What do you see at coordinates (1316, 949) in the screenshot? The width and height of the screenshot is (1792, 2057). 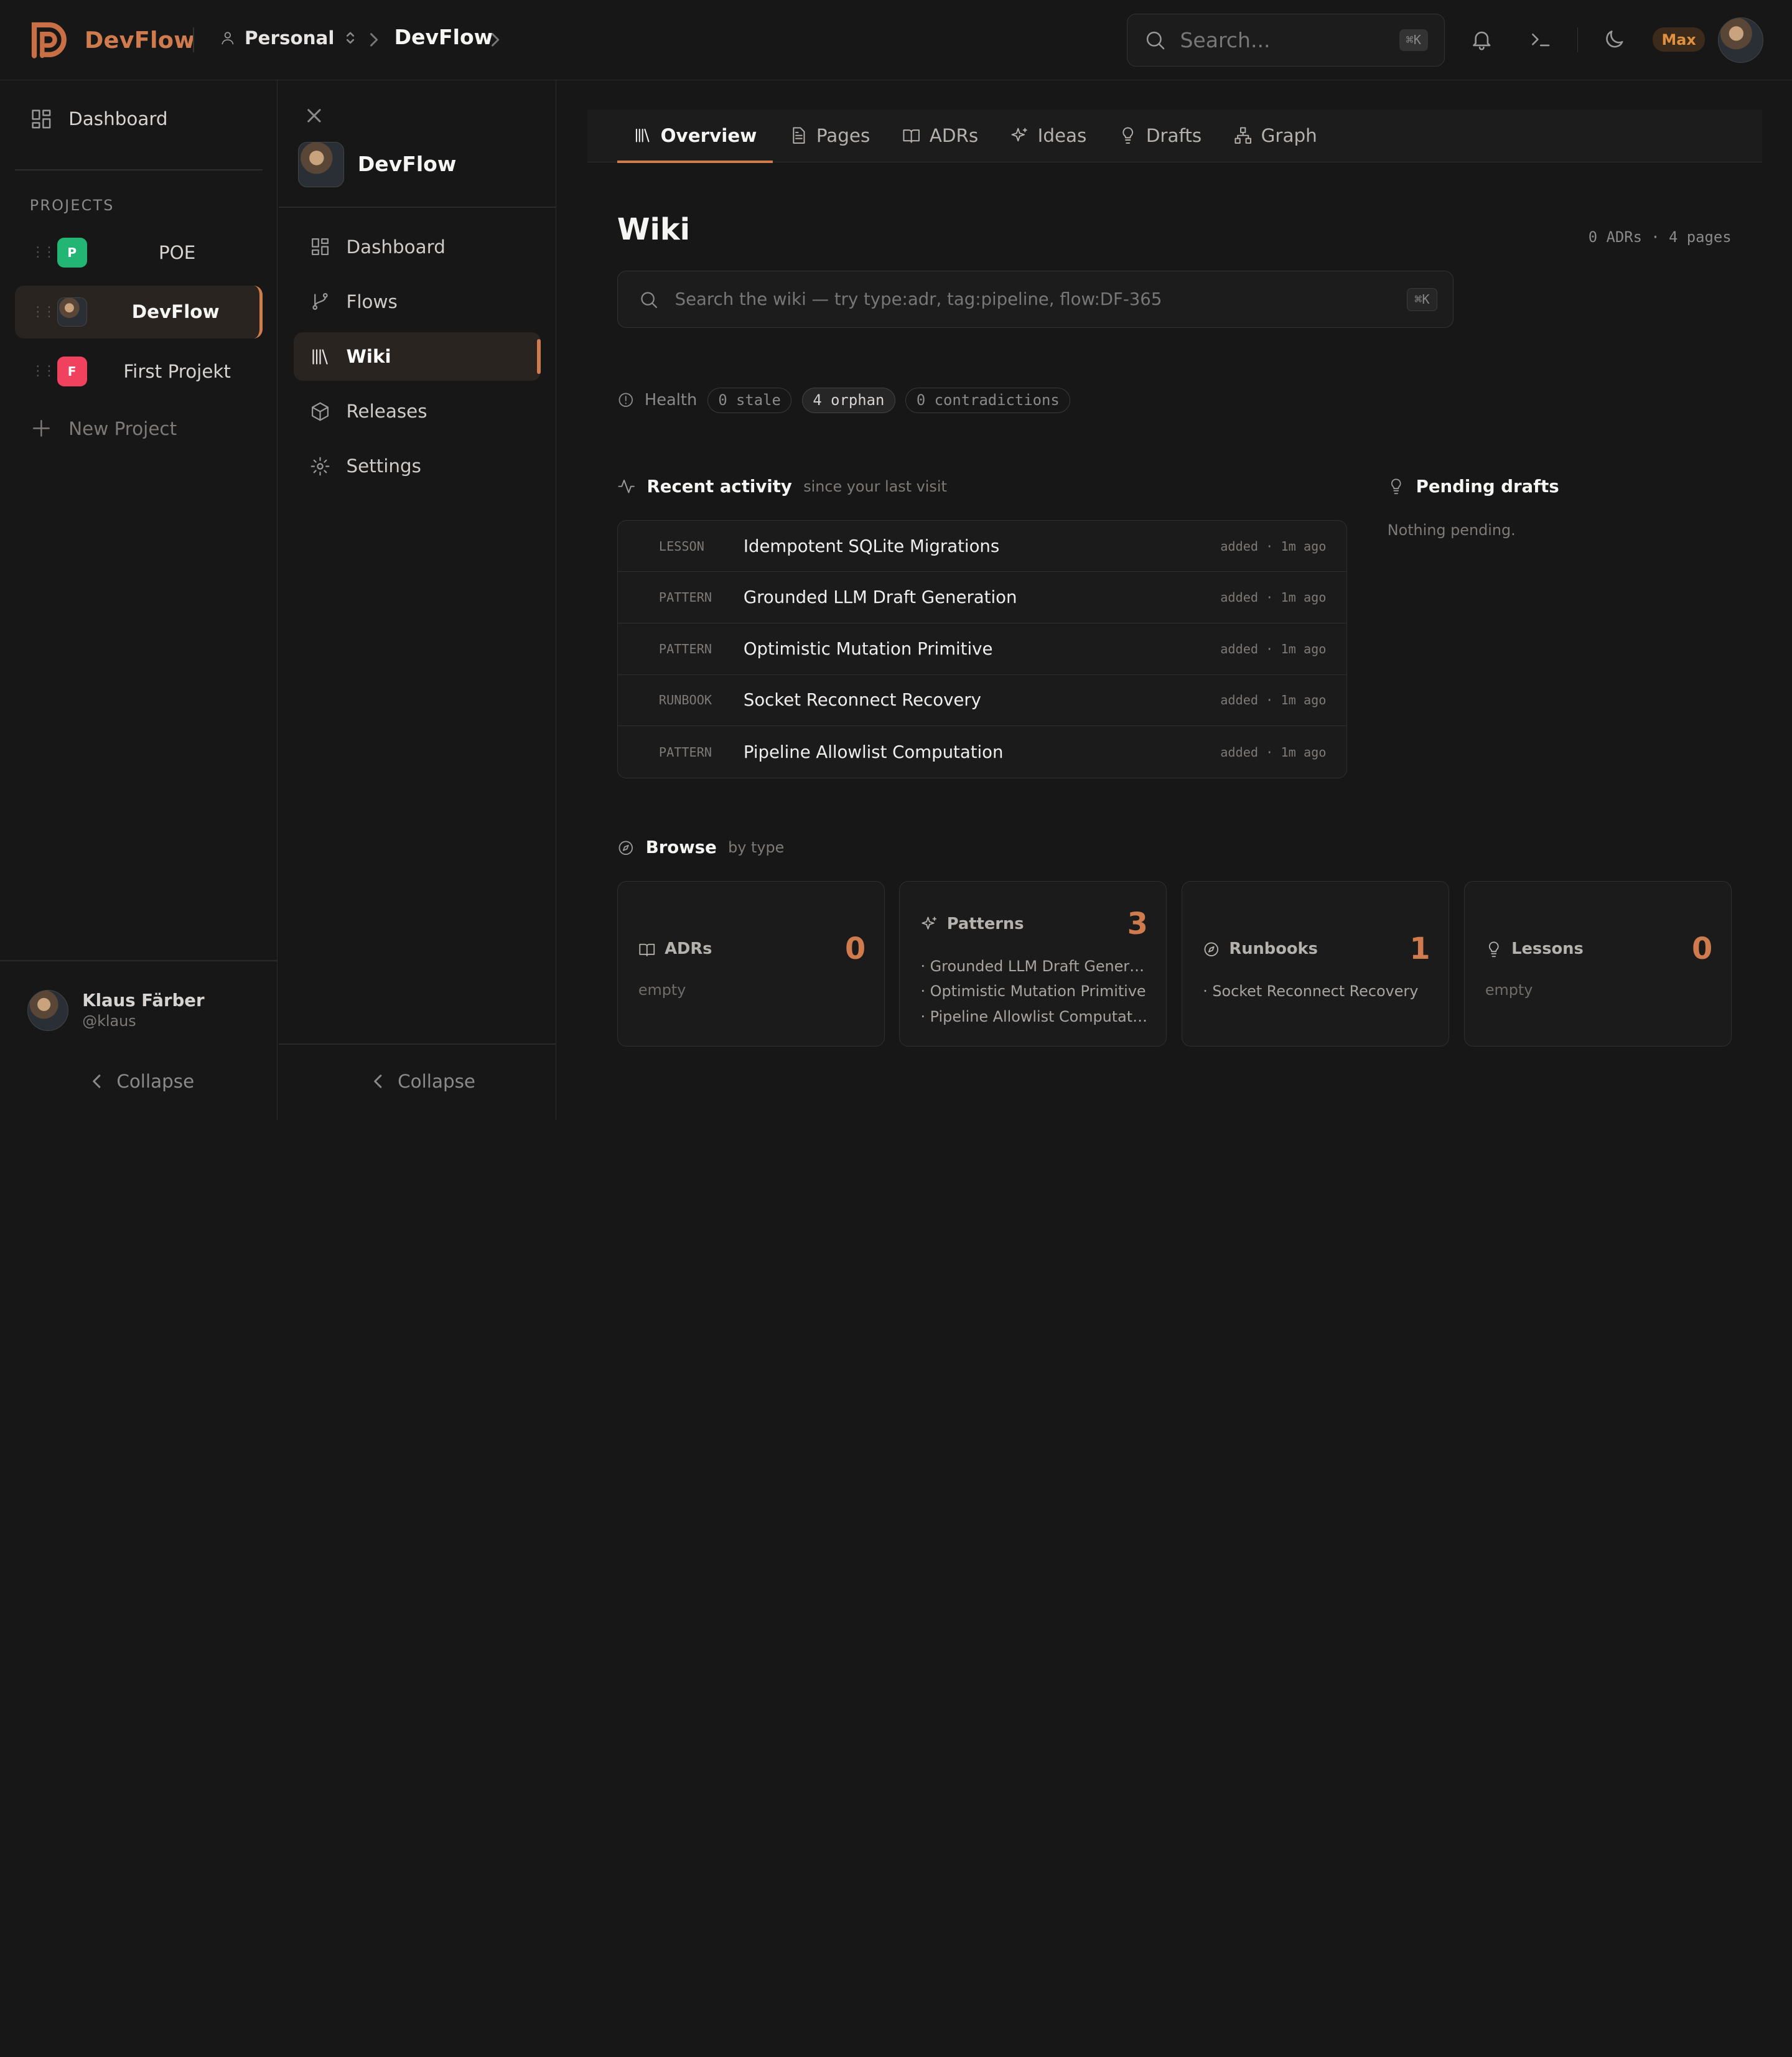 I see `card-header: Runbooks 1` at bounding box center [1316, 949].